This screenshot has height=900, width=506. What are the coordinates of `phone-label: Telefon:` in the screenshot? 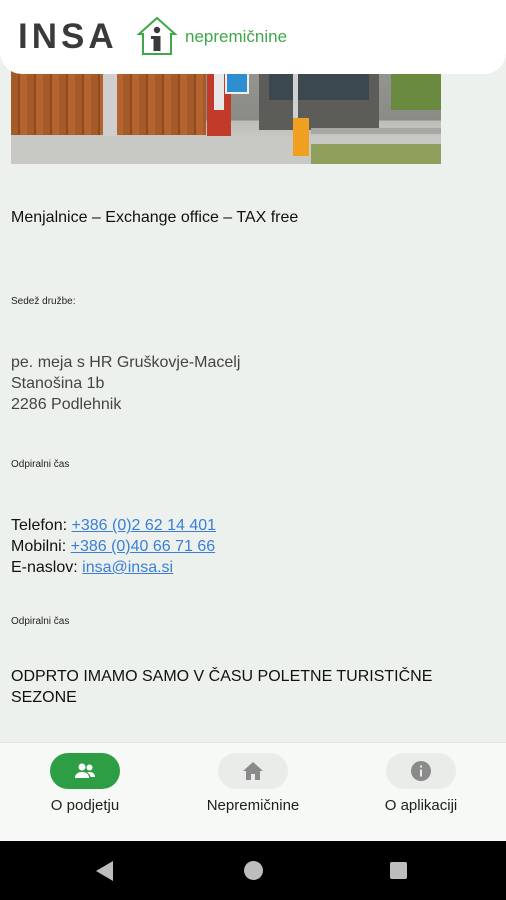 It's located at (39, 525).